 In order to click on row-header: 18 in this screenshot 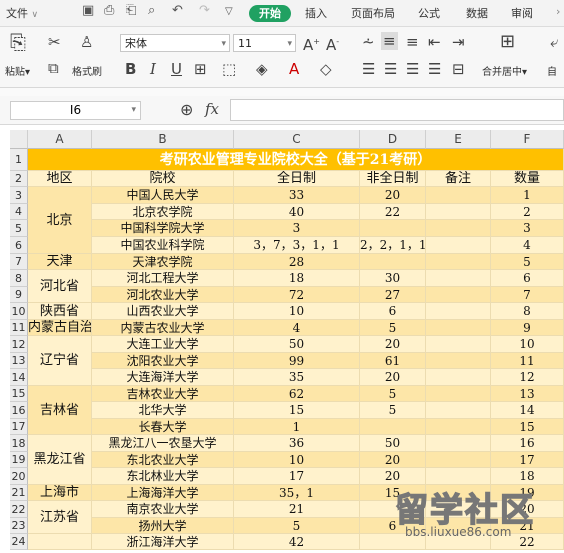, I will do `click(19, 443)`.